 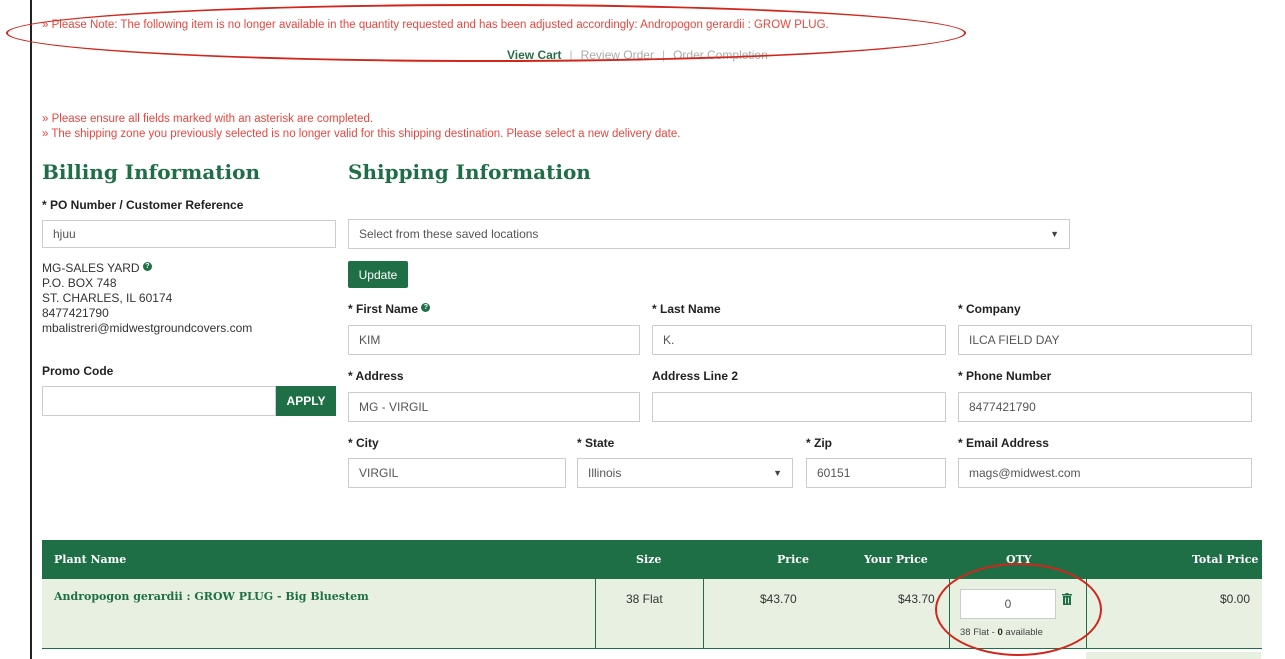 What do you see at coordinates (494, 340) in the screenshot?
I see `first-name-input: KIM` at bounding box center [494, 340].